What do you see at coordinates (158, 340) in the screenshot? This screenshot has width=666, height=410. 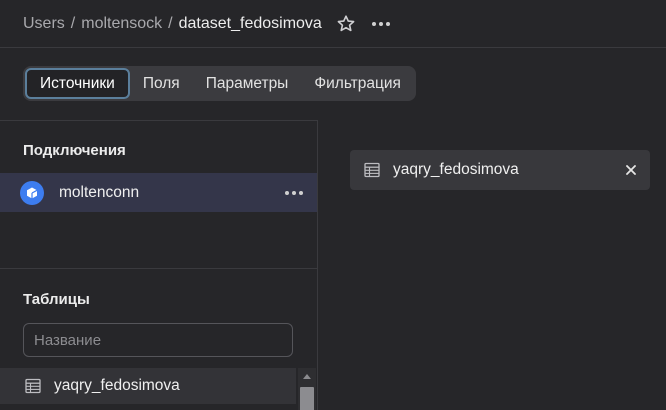 I see `table-search-input` at bounding box center [158, 340].